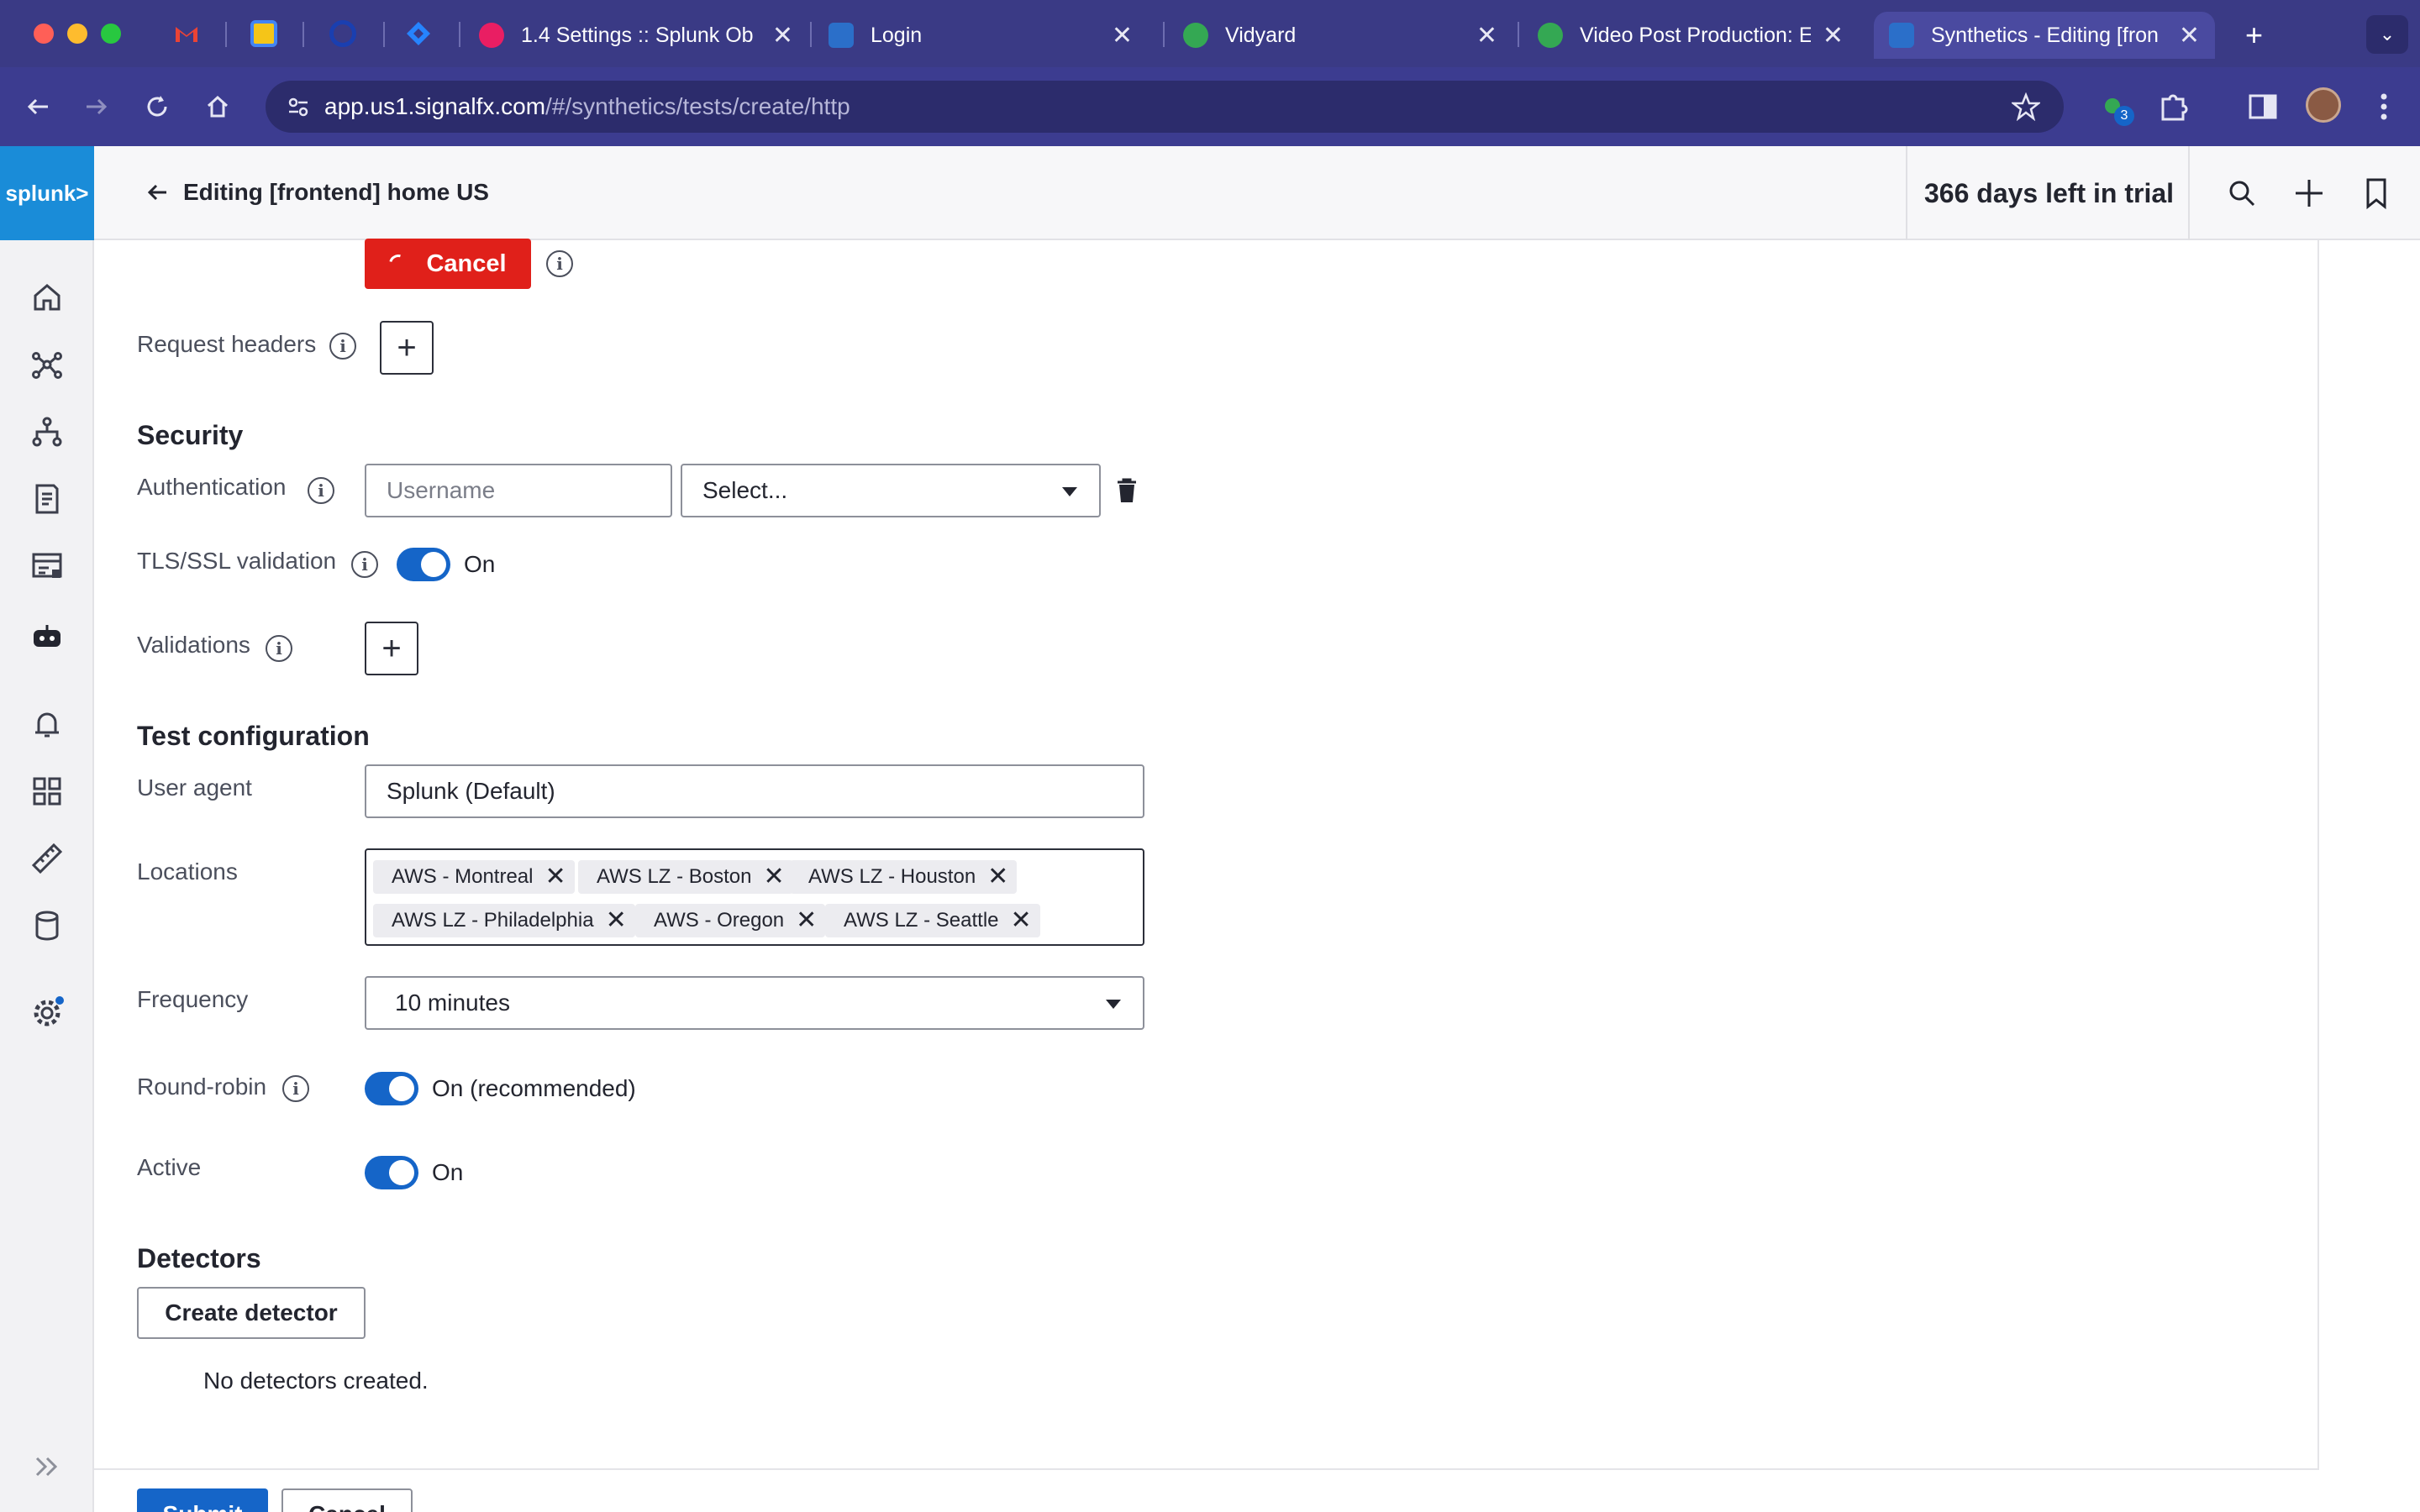 This screenshot has height=1512, width=2420. Describe the element at coordinates (448, 1172) in the screenshot. I see `active-state: On` at that location.